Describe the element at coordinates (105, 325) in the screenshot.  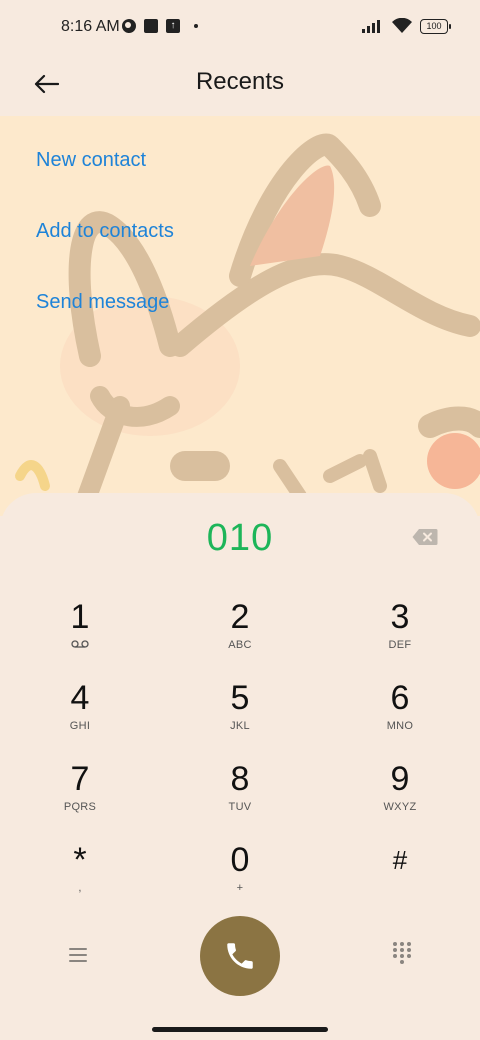
I see `send-message-link: Send message` at that location.